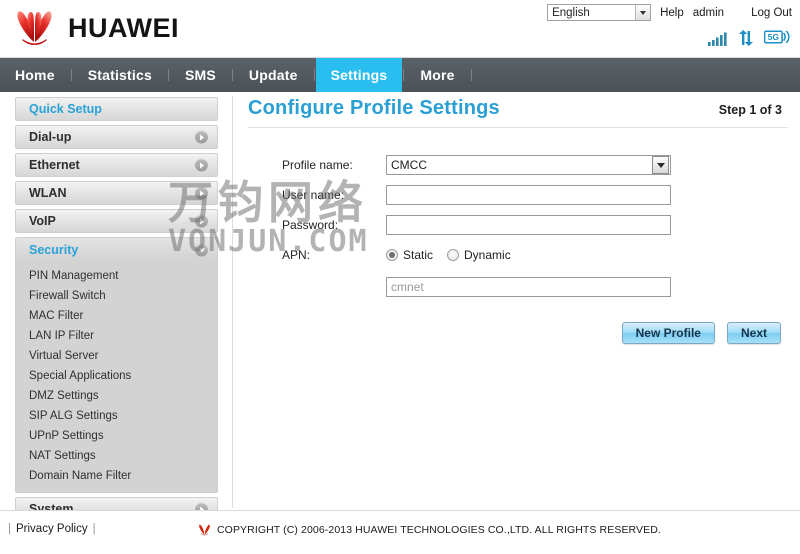 The height and width of the screenshot is (554, 800). What do you see at coordinates (200, 75) in the screenshot?
I see `nav-item-sms: SMS` at bounding box center [200, 75].